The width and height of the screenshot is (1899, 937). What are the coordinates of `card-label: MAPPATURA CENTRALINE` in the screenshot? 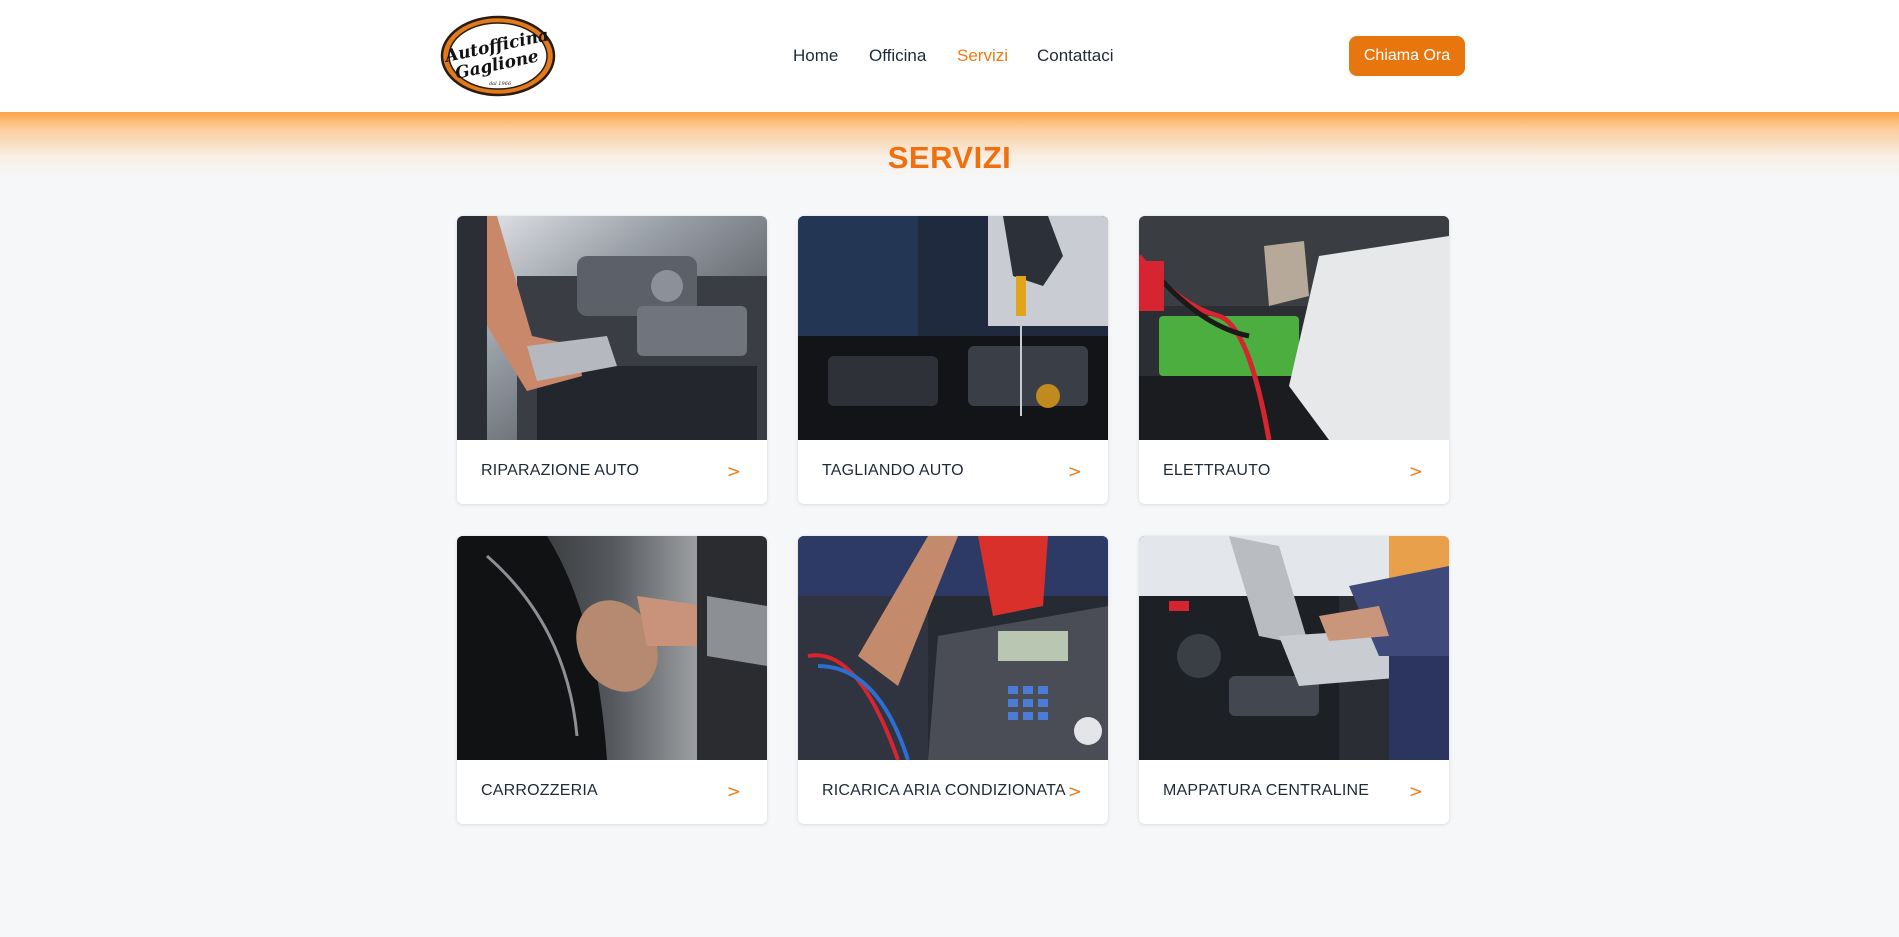 It's located at (1266, 790).